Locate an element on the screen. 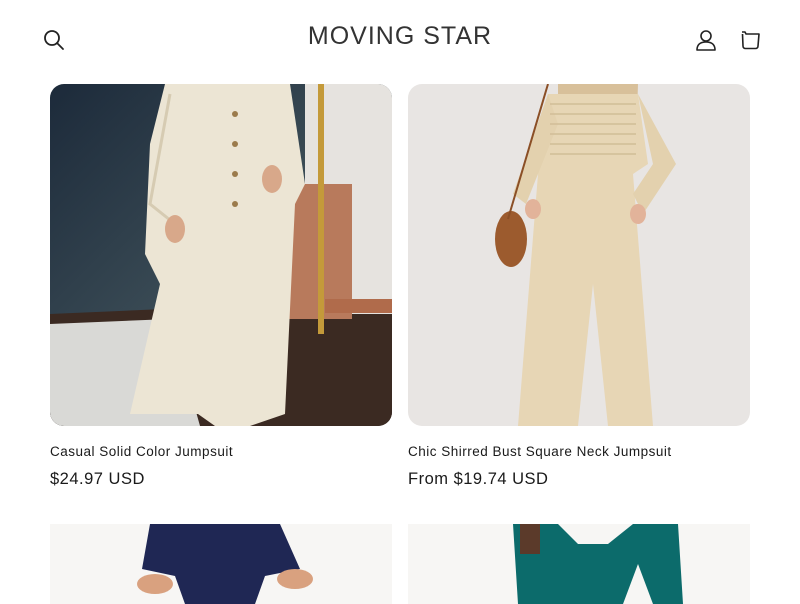 Image resolution: width=800 pixels, height=604 pixels. product-price: From $19.74 USD is located at coordinates (478, 479).